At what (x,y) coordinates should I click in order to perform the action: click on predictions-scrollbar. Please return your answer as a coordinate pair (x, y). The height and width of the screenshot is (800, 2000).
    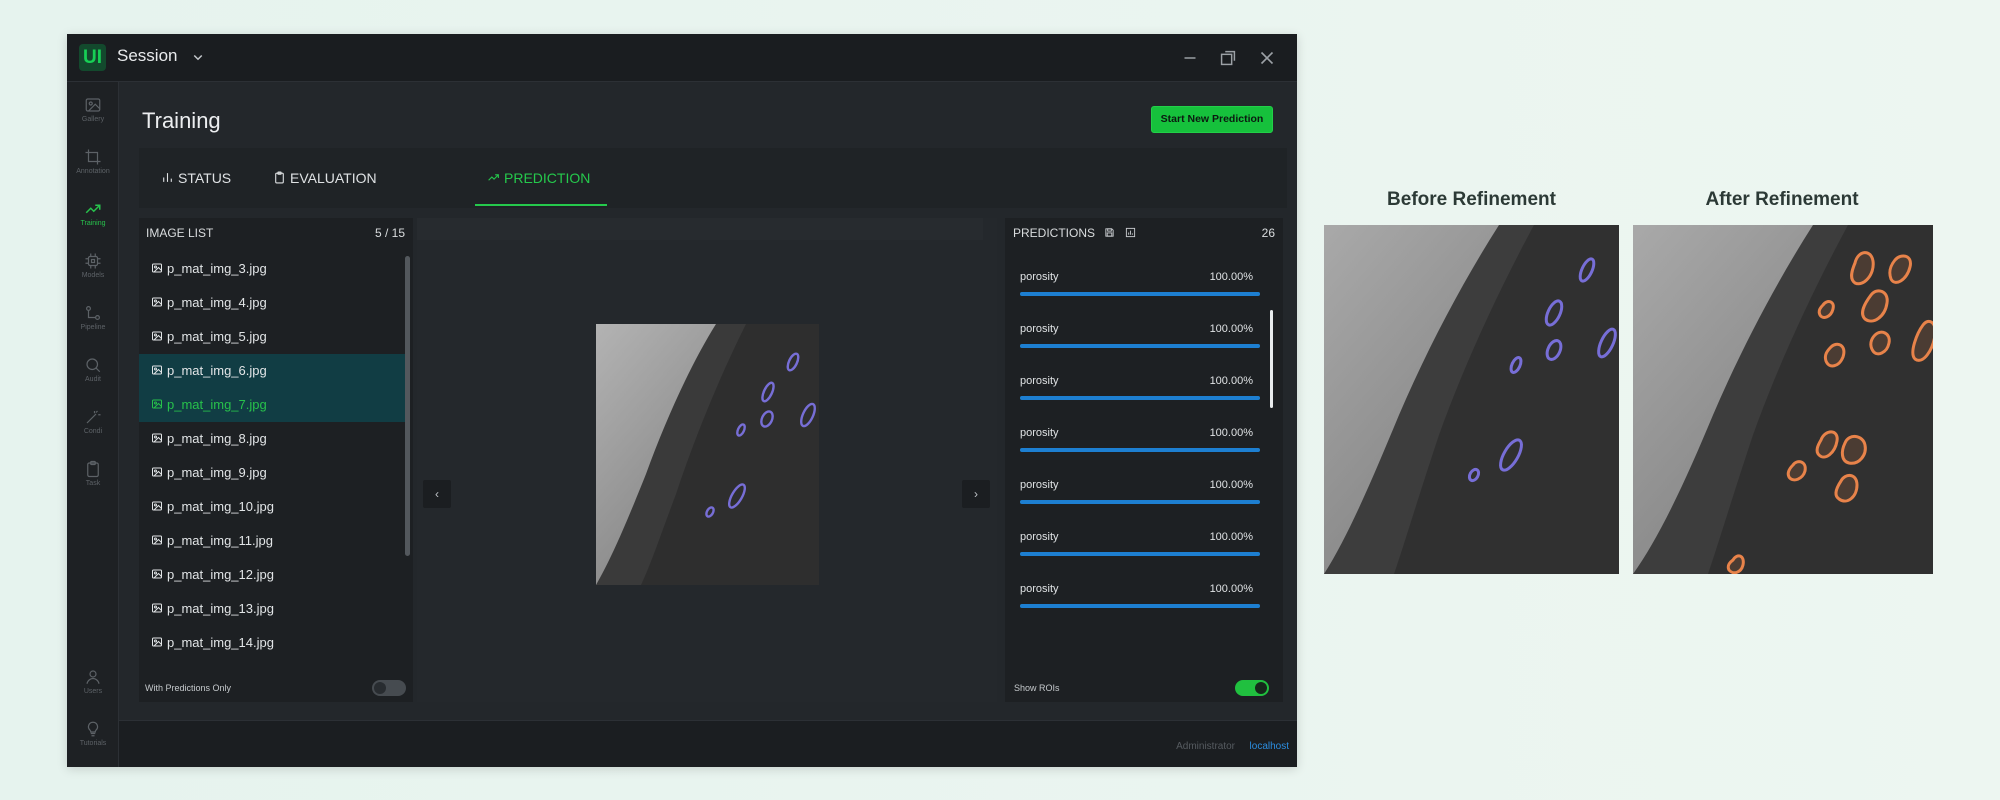
    Looking at the image, I should click on (1271, 359).